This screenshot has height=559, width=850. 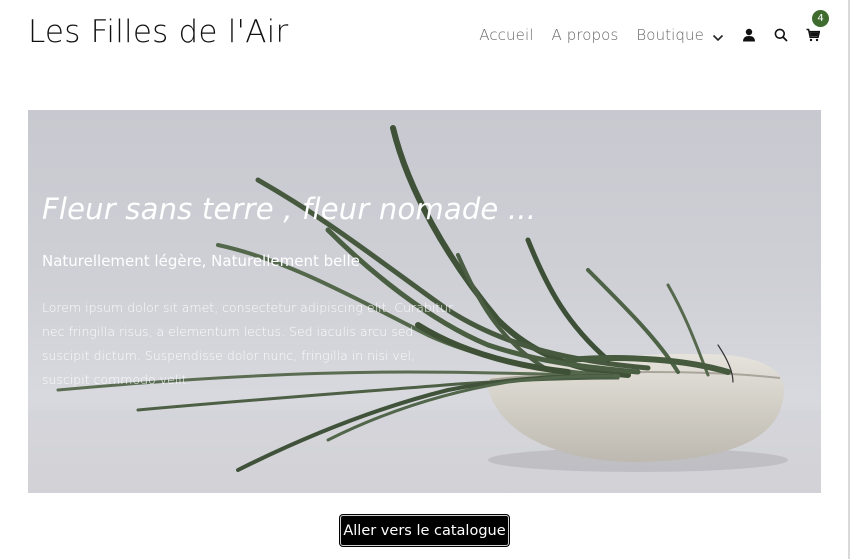 I want to click on search-icon, so click(x=781, y=35).